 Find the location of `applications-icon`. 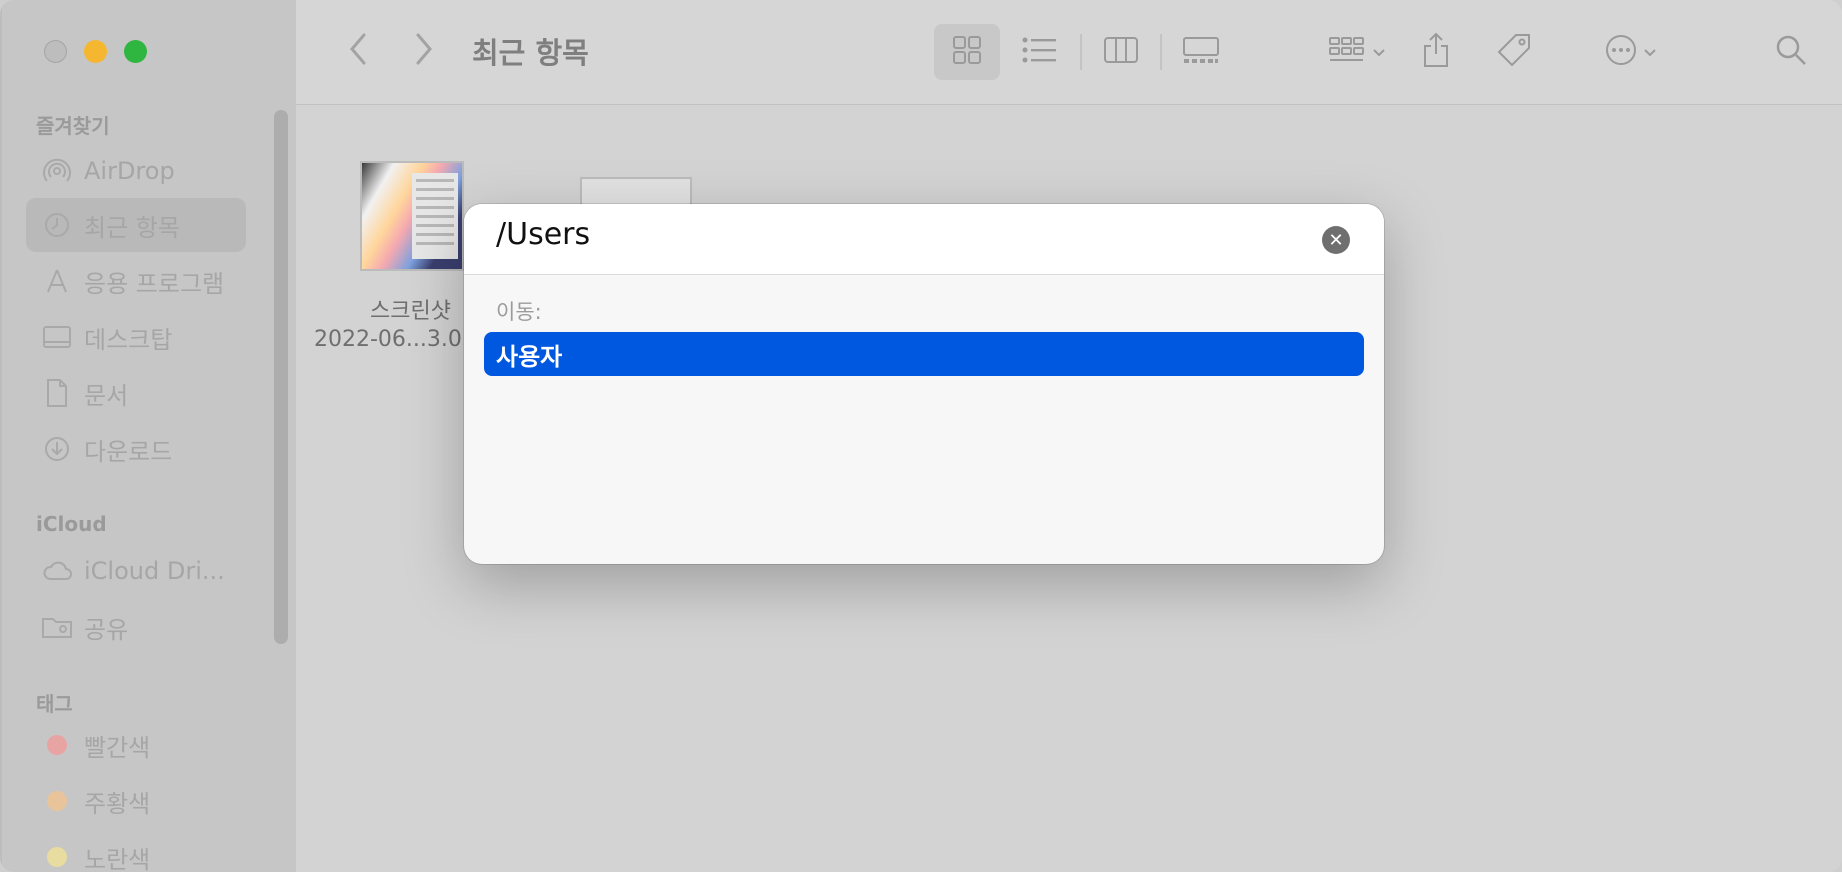

applications-icon is located at coordinates (57, 281).